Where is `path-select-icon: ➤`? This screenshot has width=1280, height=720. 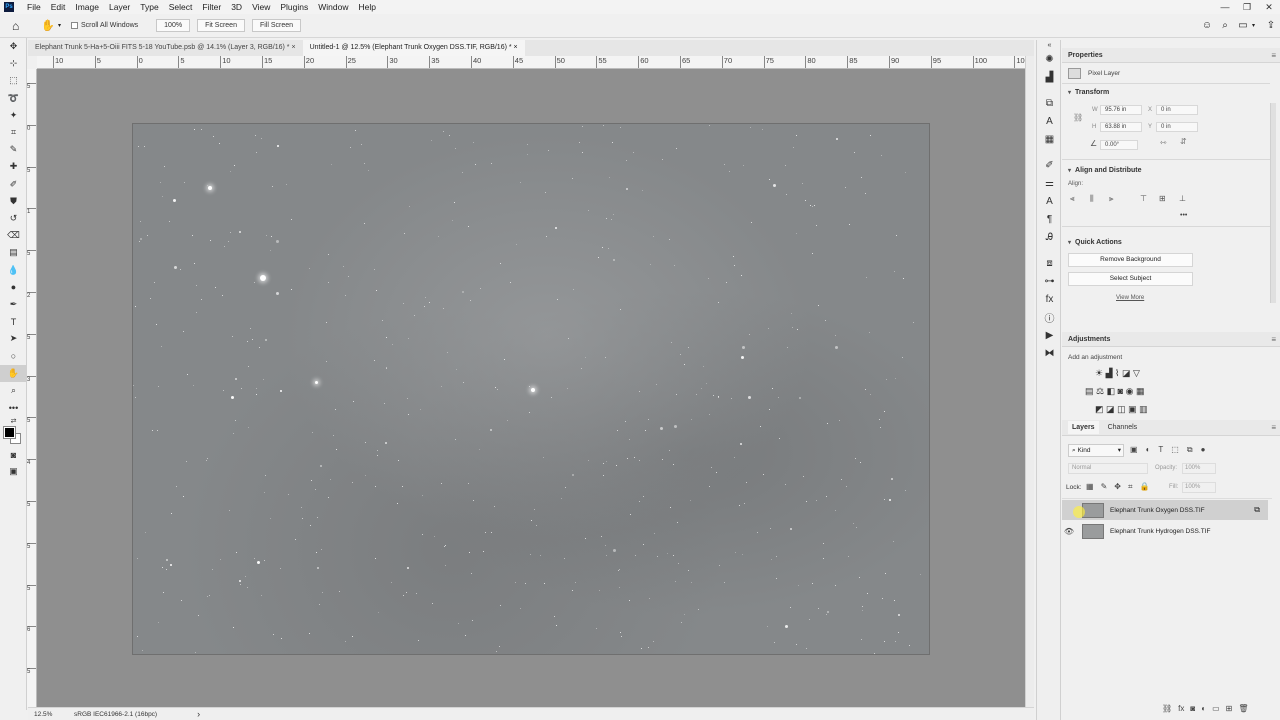
path-select-icon: ➤ is located at coordinates (13, 338).